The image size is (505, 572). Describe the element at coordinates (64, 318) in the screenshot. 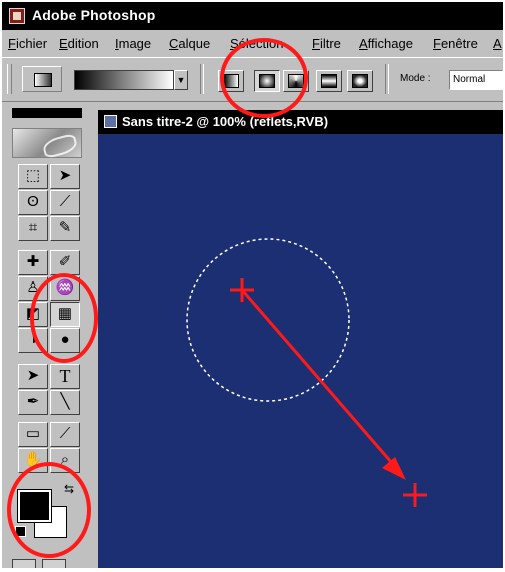

I see `highlight-gradient-tool` at that location.